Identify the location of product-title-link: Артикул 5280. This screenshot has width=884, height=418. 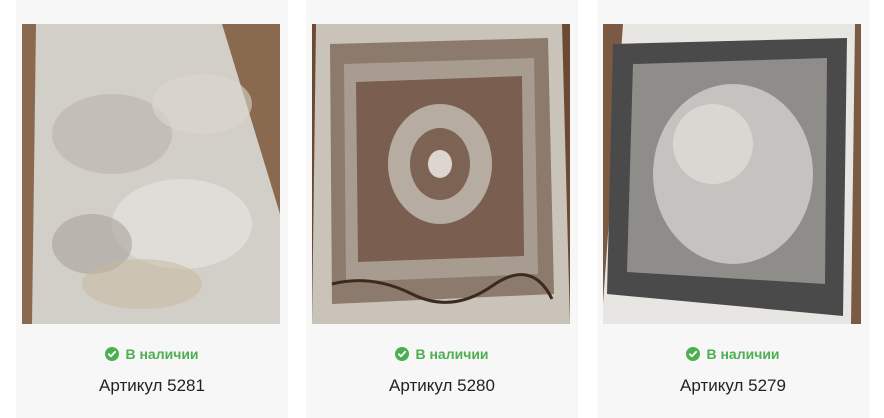
(442, 386).